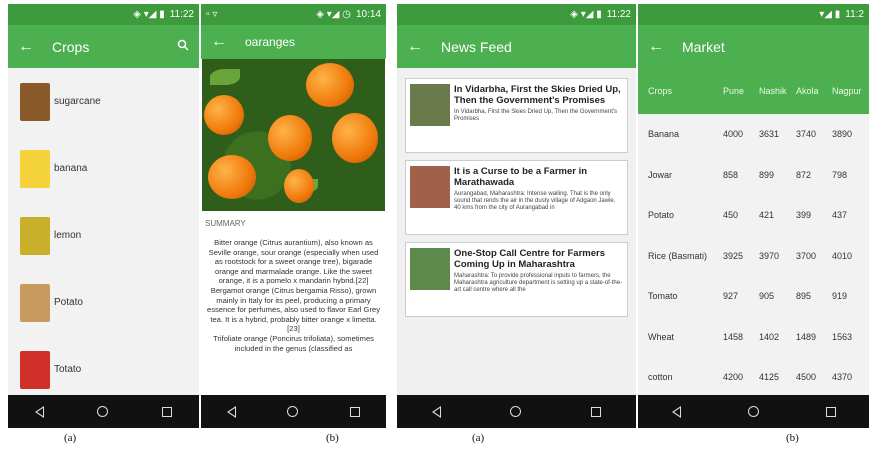  Describe the element at coordinates (773, 91) in the screenshot. I see `column-header: Nashik` at that location.